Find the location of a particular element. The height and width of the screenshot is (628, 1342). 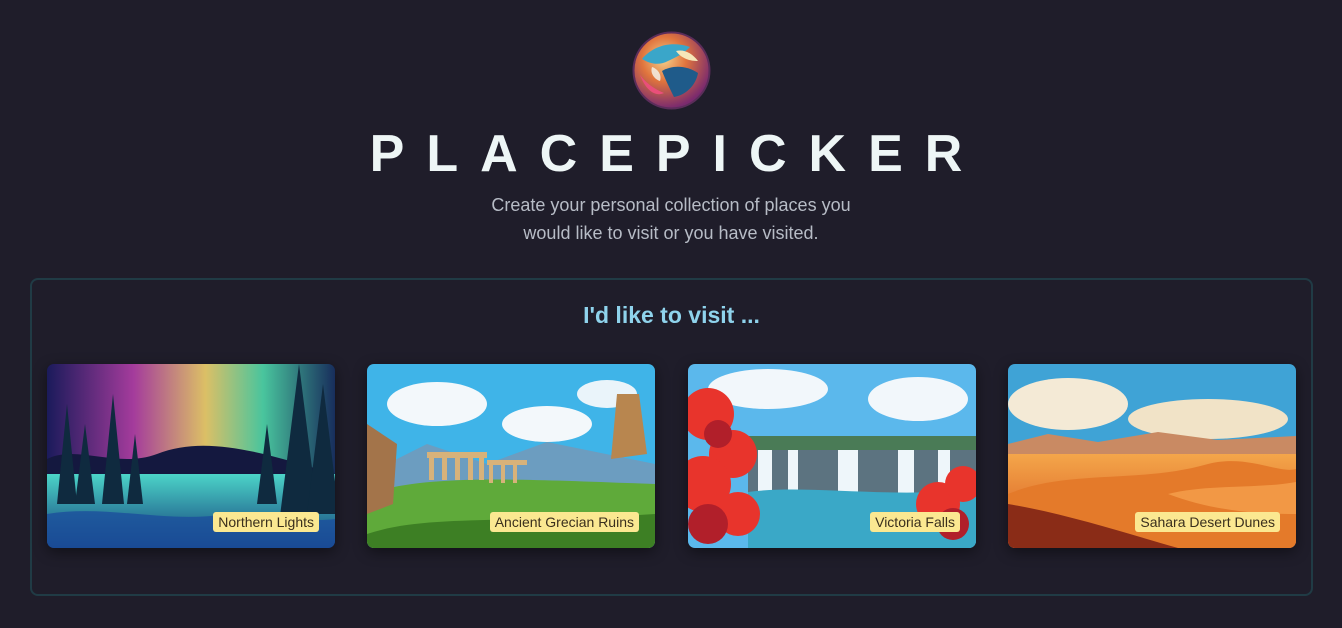

place-card-northern-lights: Northern Lights is located at coordinates (191, 456).